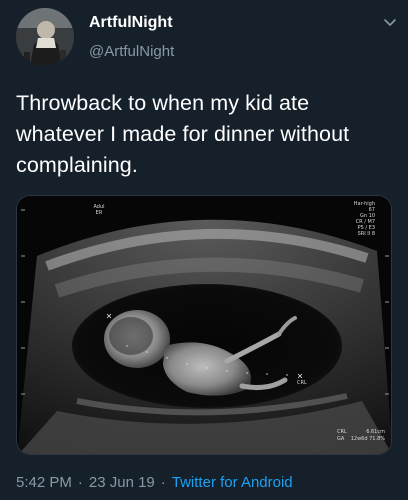  What do you see at coordinates (44, 482) in the screenshot?
I see `tweet-time: 5:42 PM` at bounding box center [44, 482].